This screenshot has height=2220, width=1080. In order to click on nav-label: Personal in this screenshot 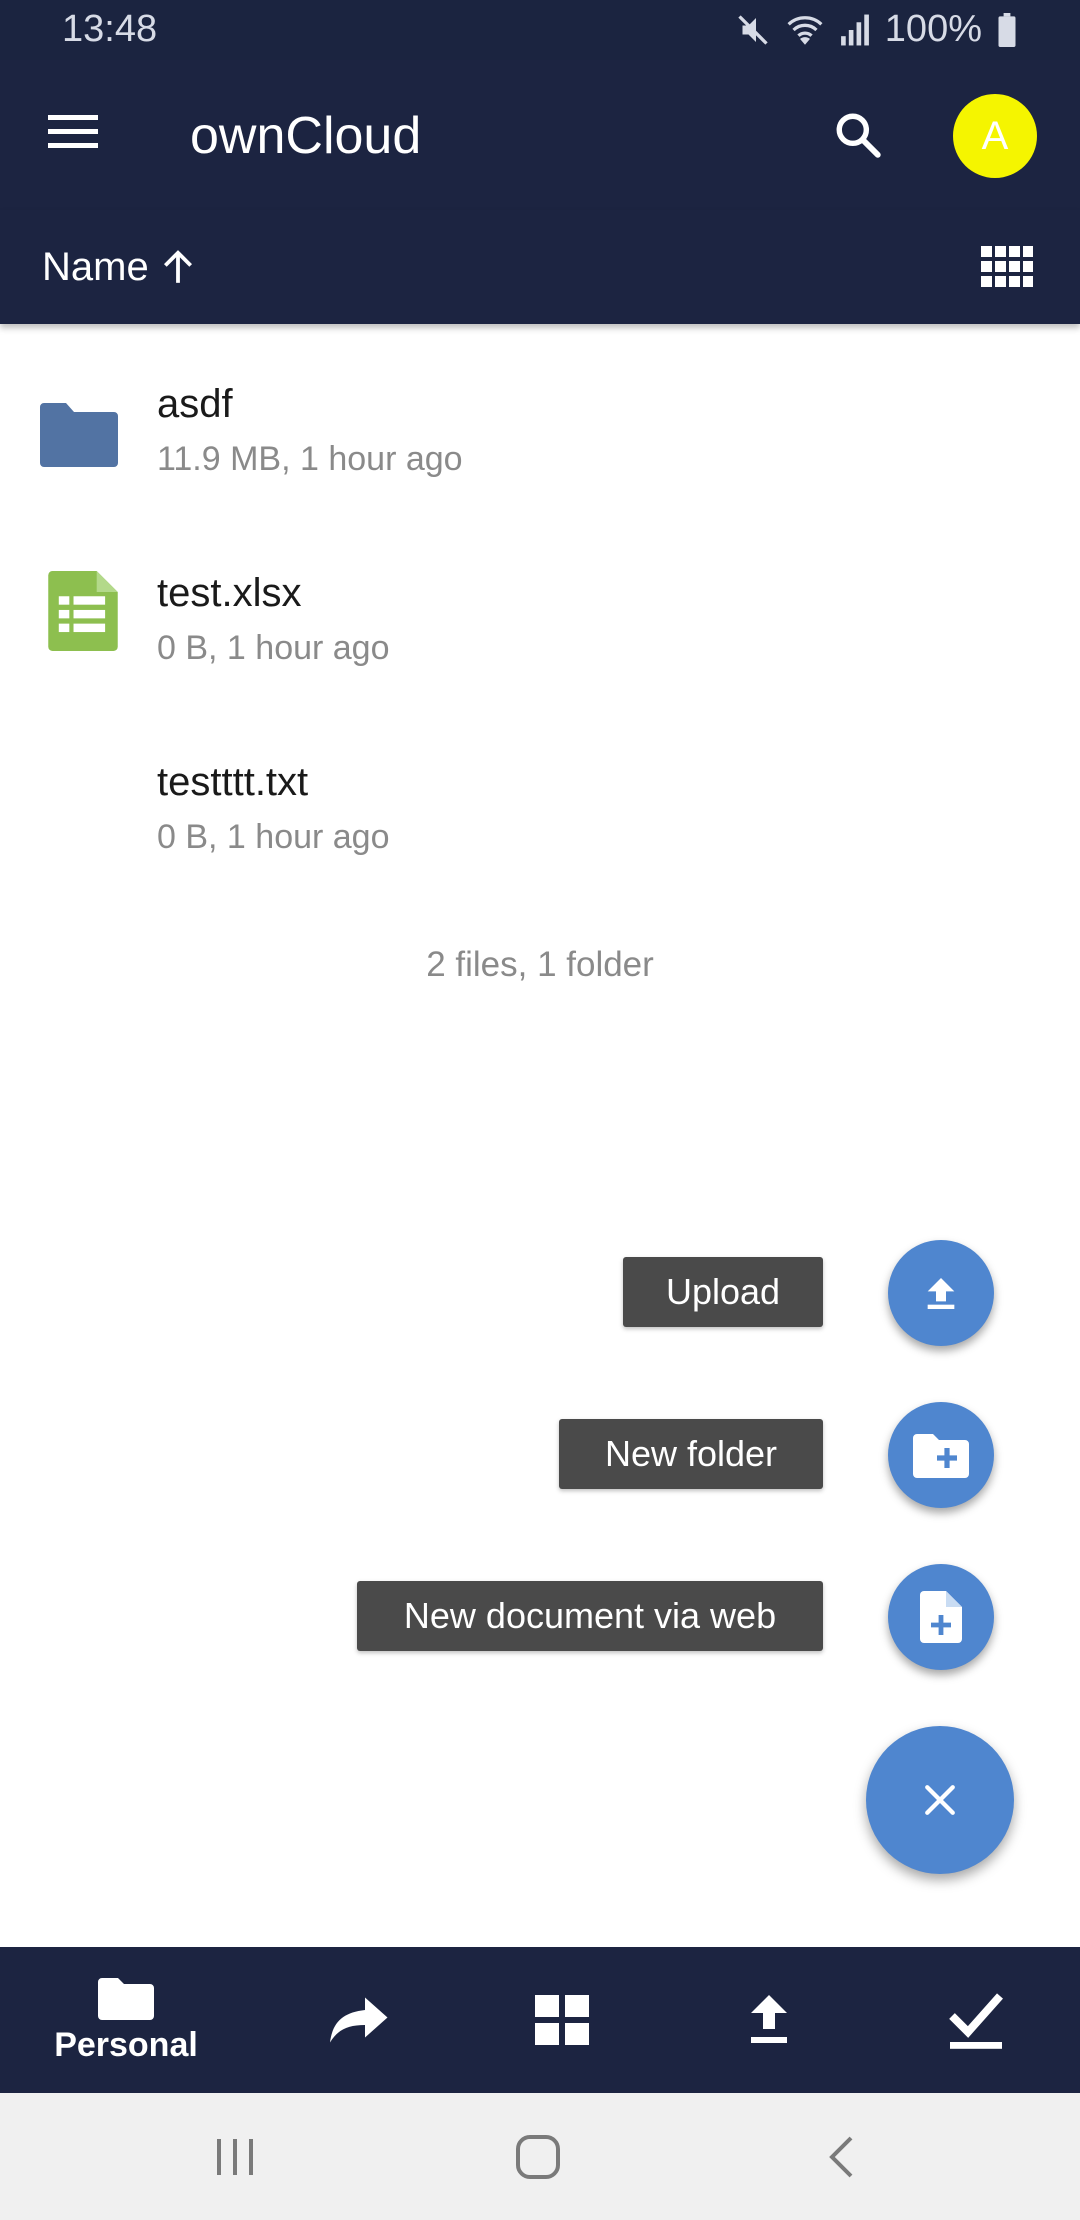, I will do `click(126, 2044)`.